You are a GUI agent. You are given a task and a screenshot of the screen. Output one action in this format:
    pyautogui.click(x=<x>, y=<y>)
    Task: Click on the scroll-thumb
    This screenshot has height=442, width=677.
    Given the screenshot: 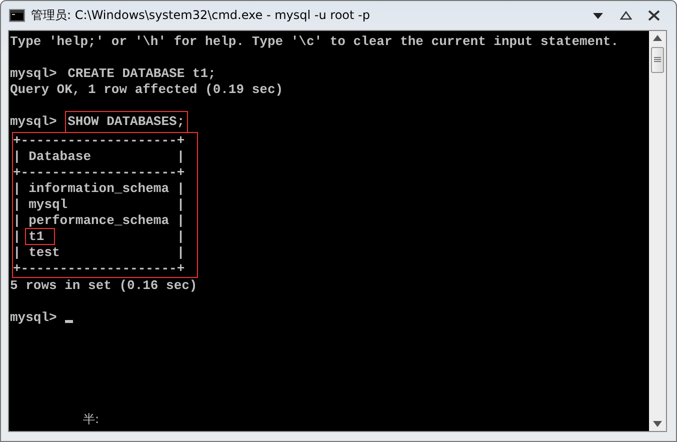 What is the action you would take?
    pyautogui.click(x=657, y=60)
    